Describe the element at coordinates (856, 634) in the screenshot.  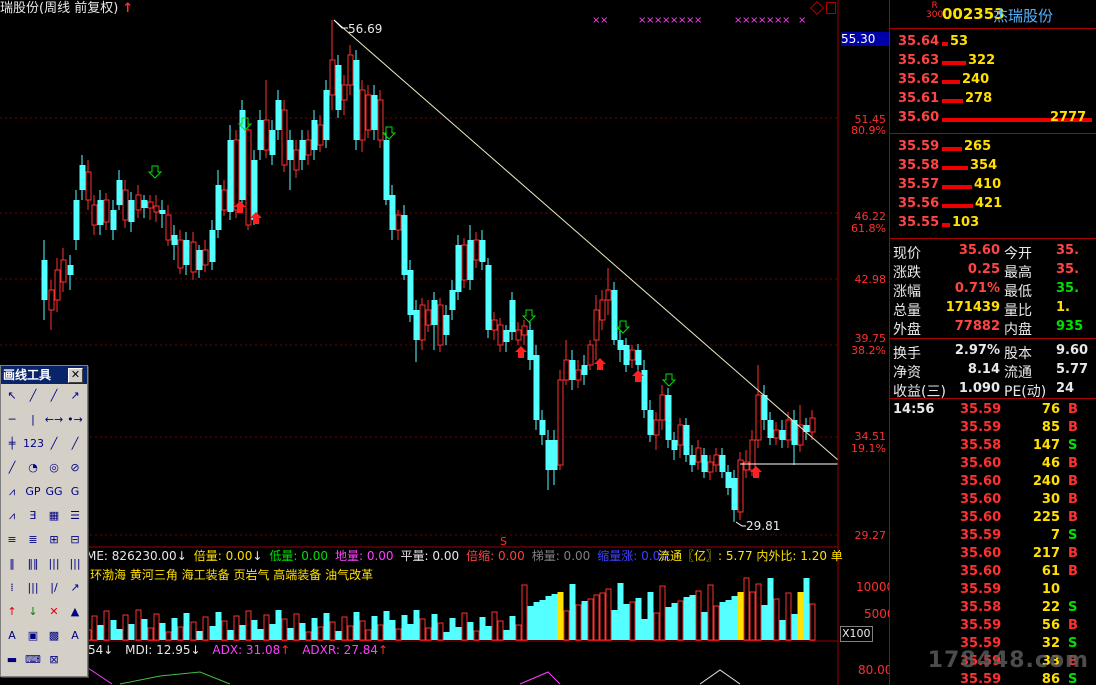
I see `volume-unit: X100` at that location.